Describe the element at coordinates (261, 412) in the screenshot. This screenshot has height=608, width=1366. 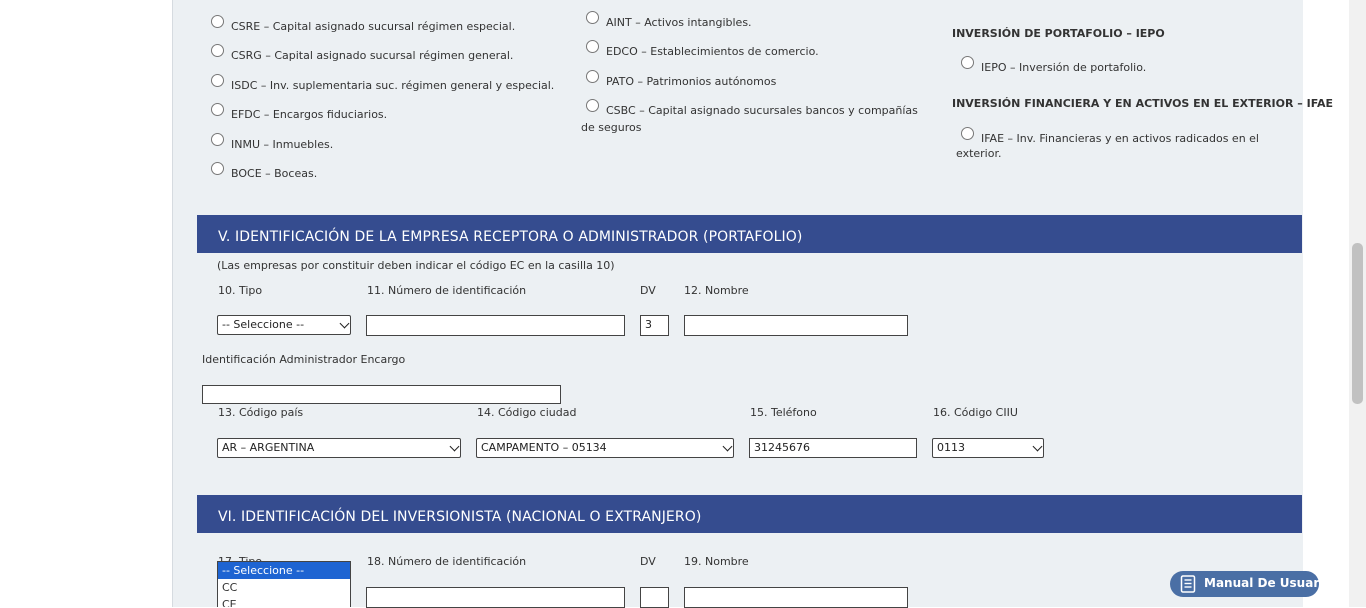
I see `codigo-pais-label: 13. Código país` at that location.